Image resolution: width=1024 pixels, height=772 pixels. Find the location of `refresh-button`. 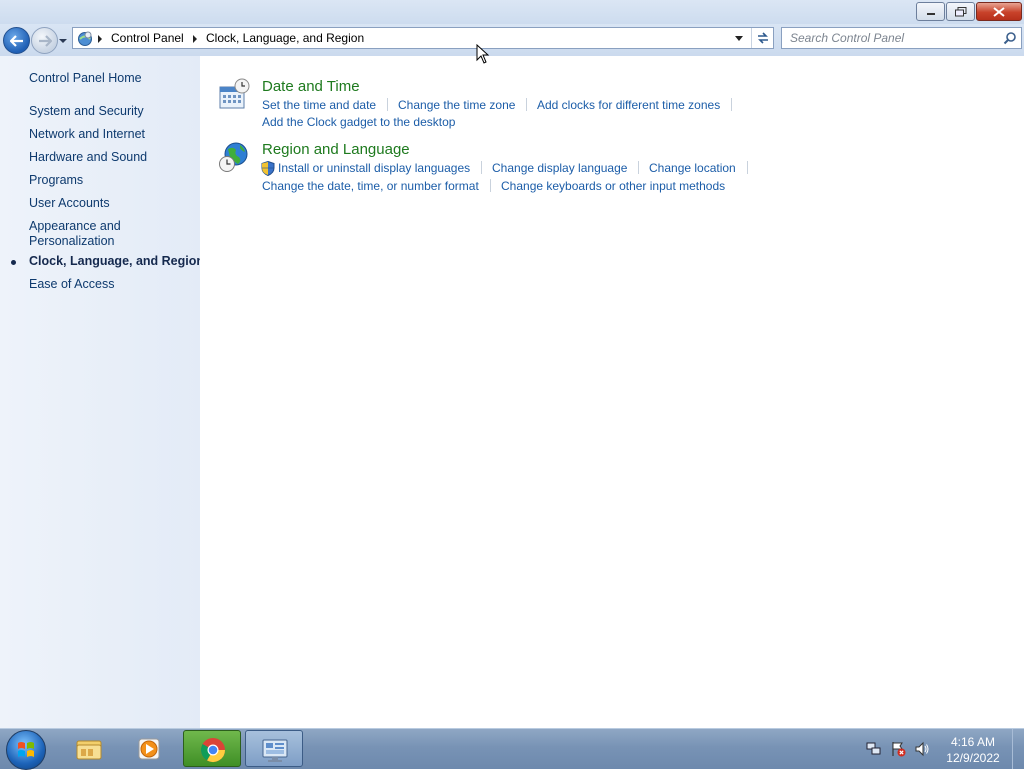

refresh-button is located at coordinates (762, 38).